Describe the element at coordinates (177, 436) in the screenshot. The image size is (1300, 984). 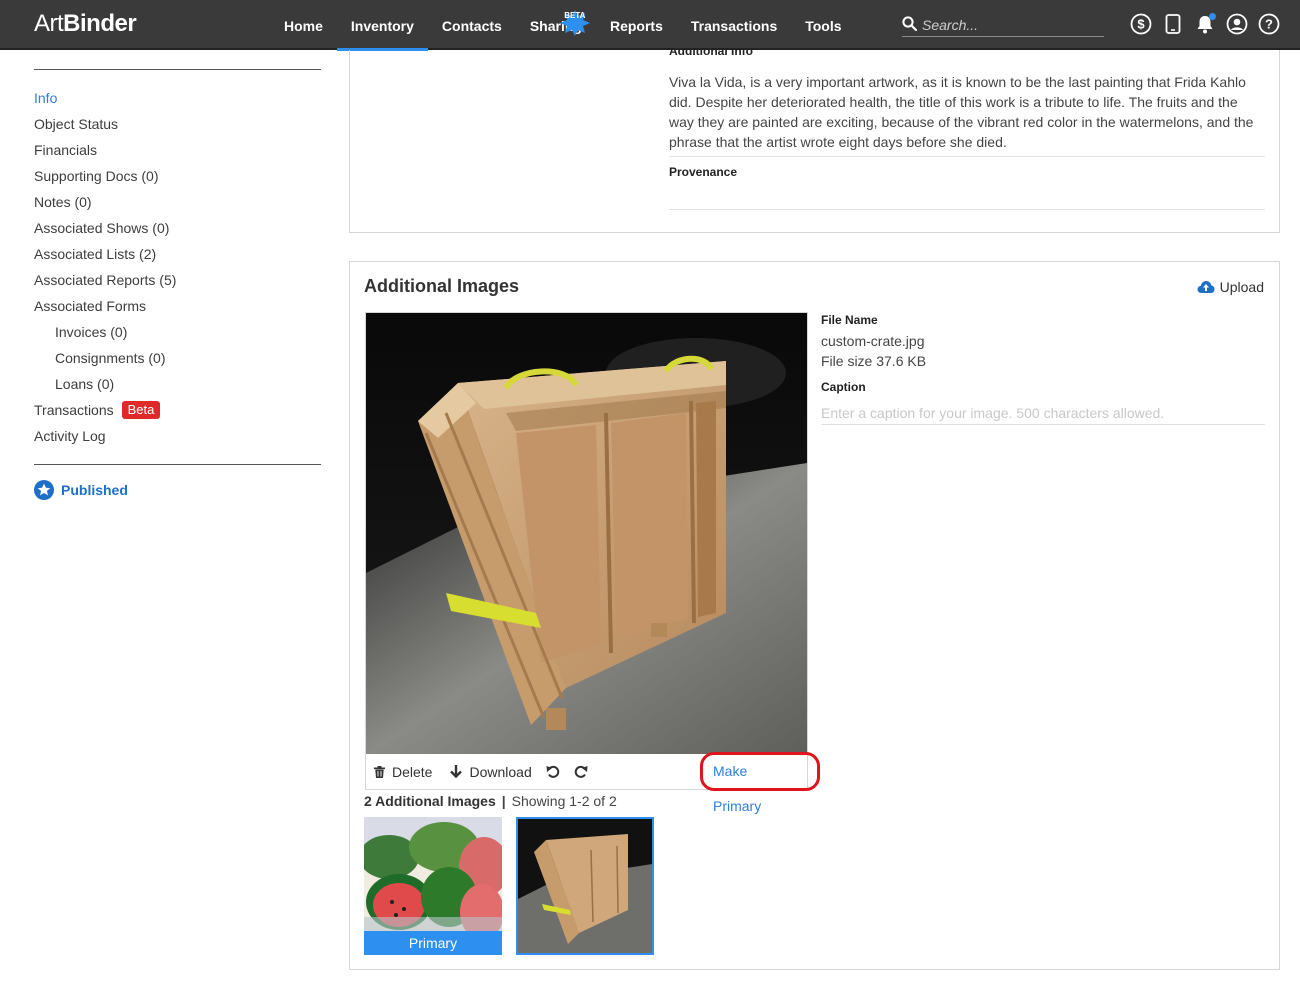
I see `sidebar-item-activity-log: Activity Log` at that location.